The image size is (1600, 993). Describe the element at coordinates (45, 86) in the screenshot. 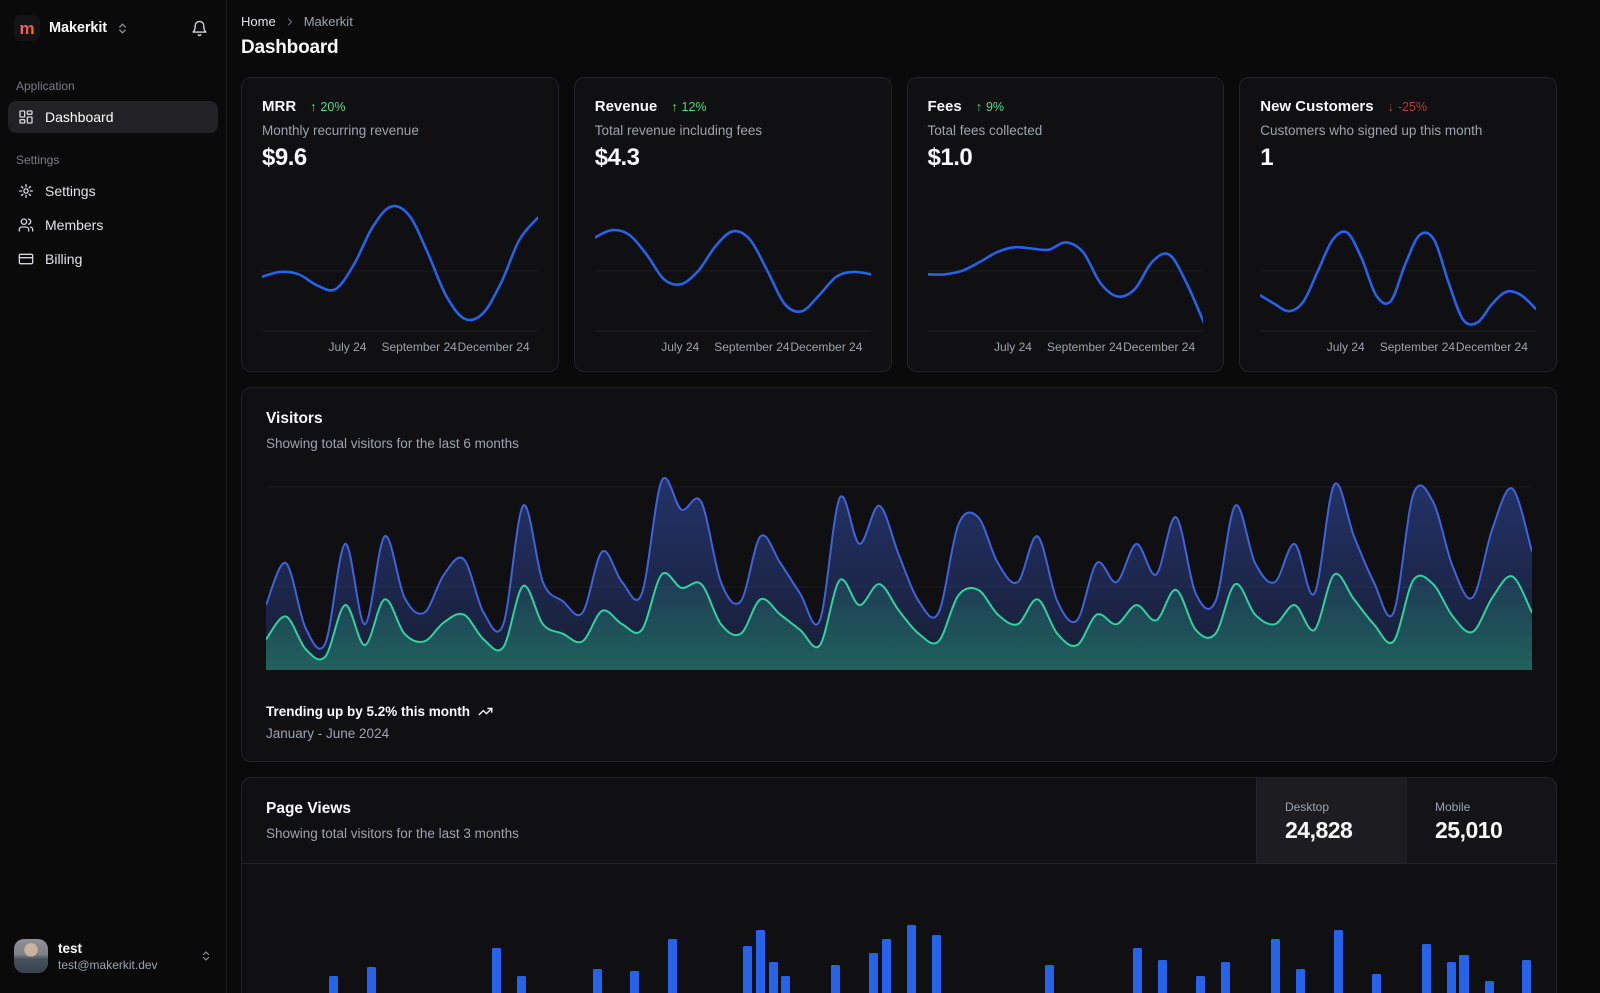

I see `sidebar-section-label: Application` at that location.